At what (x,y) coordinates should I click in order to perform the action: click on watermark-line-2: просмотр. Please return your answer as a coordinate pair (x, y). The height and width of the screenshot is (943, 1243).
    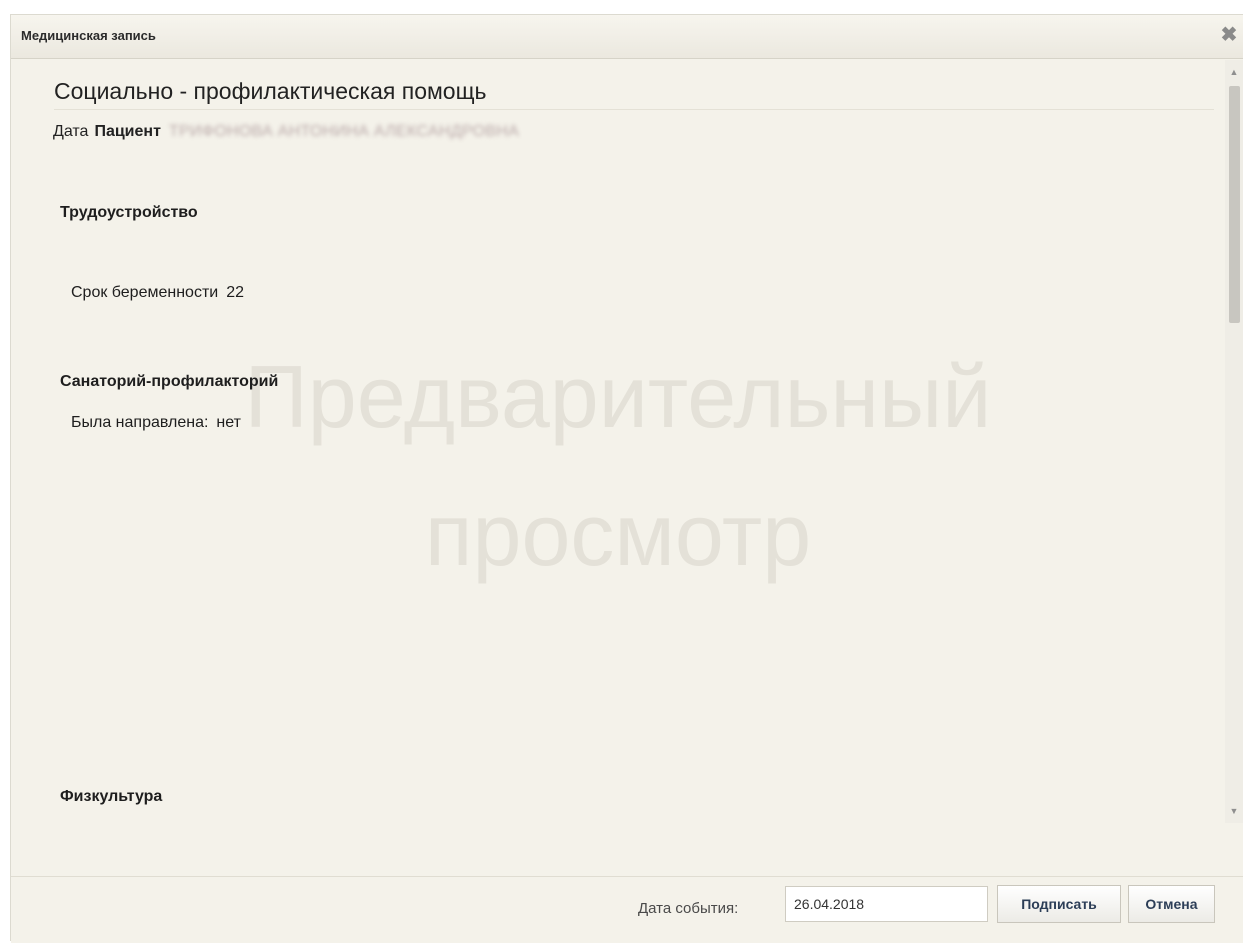
    Looking at the image, I should click on (618, 534).